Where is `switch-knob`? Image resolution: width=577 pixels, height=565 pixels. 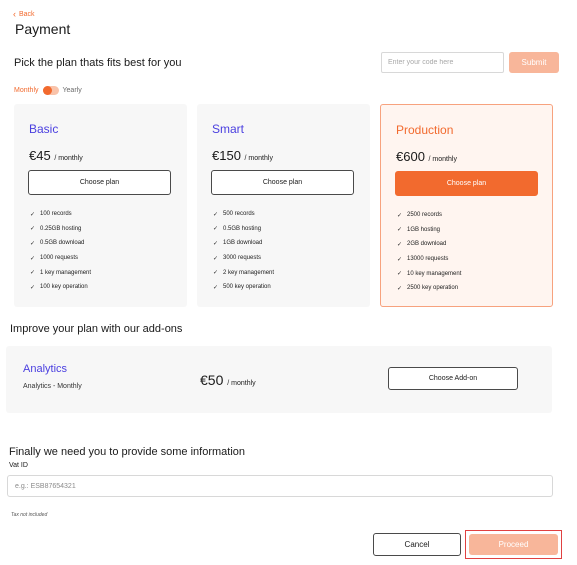 switch-knob is located at coordinates (47, 90).